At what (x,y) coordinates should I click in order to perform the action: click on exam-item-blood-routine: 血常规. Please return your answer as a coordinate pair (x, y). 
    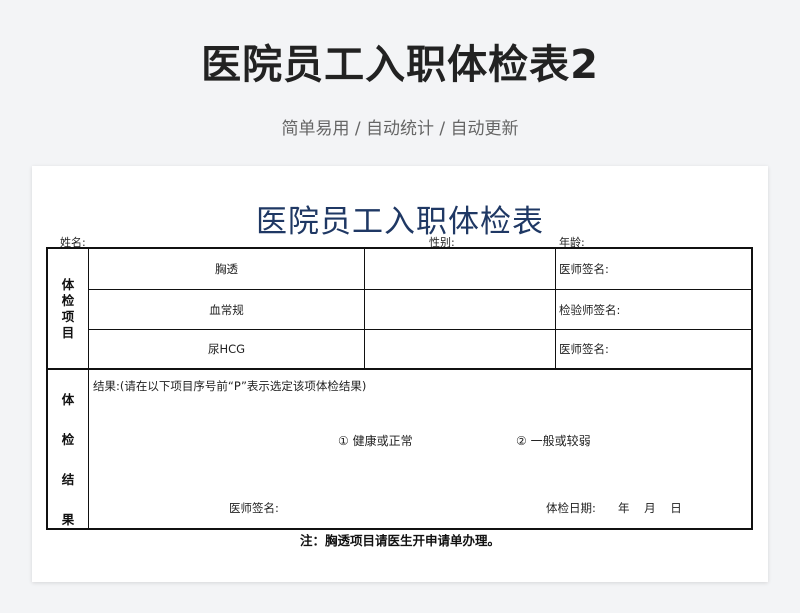
    Looking at the image, I should click on (226, 309).